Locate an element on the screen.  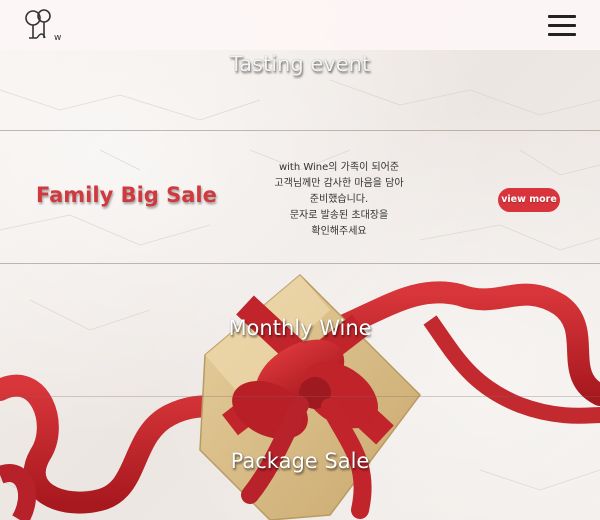
description-line: 준비했습니다. is located at coordinates (339, 199).